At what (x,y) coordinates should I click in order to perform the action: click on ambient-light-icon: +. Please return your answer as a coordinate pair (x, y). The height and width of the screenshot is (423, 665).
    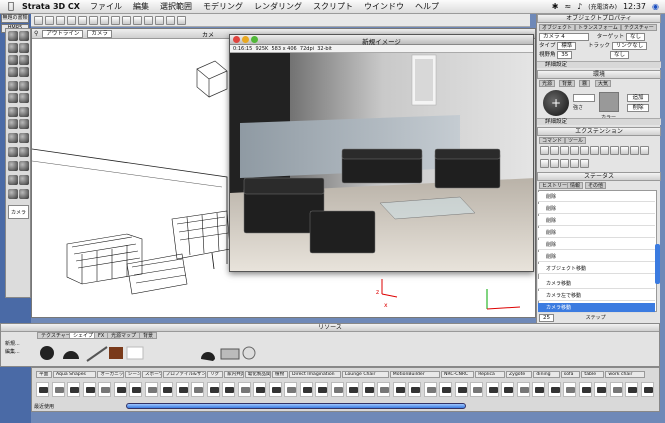
    Looking at the image, I should click on (556, 103).